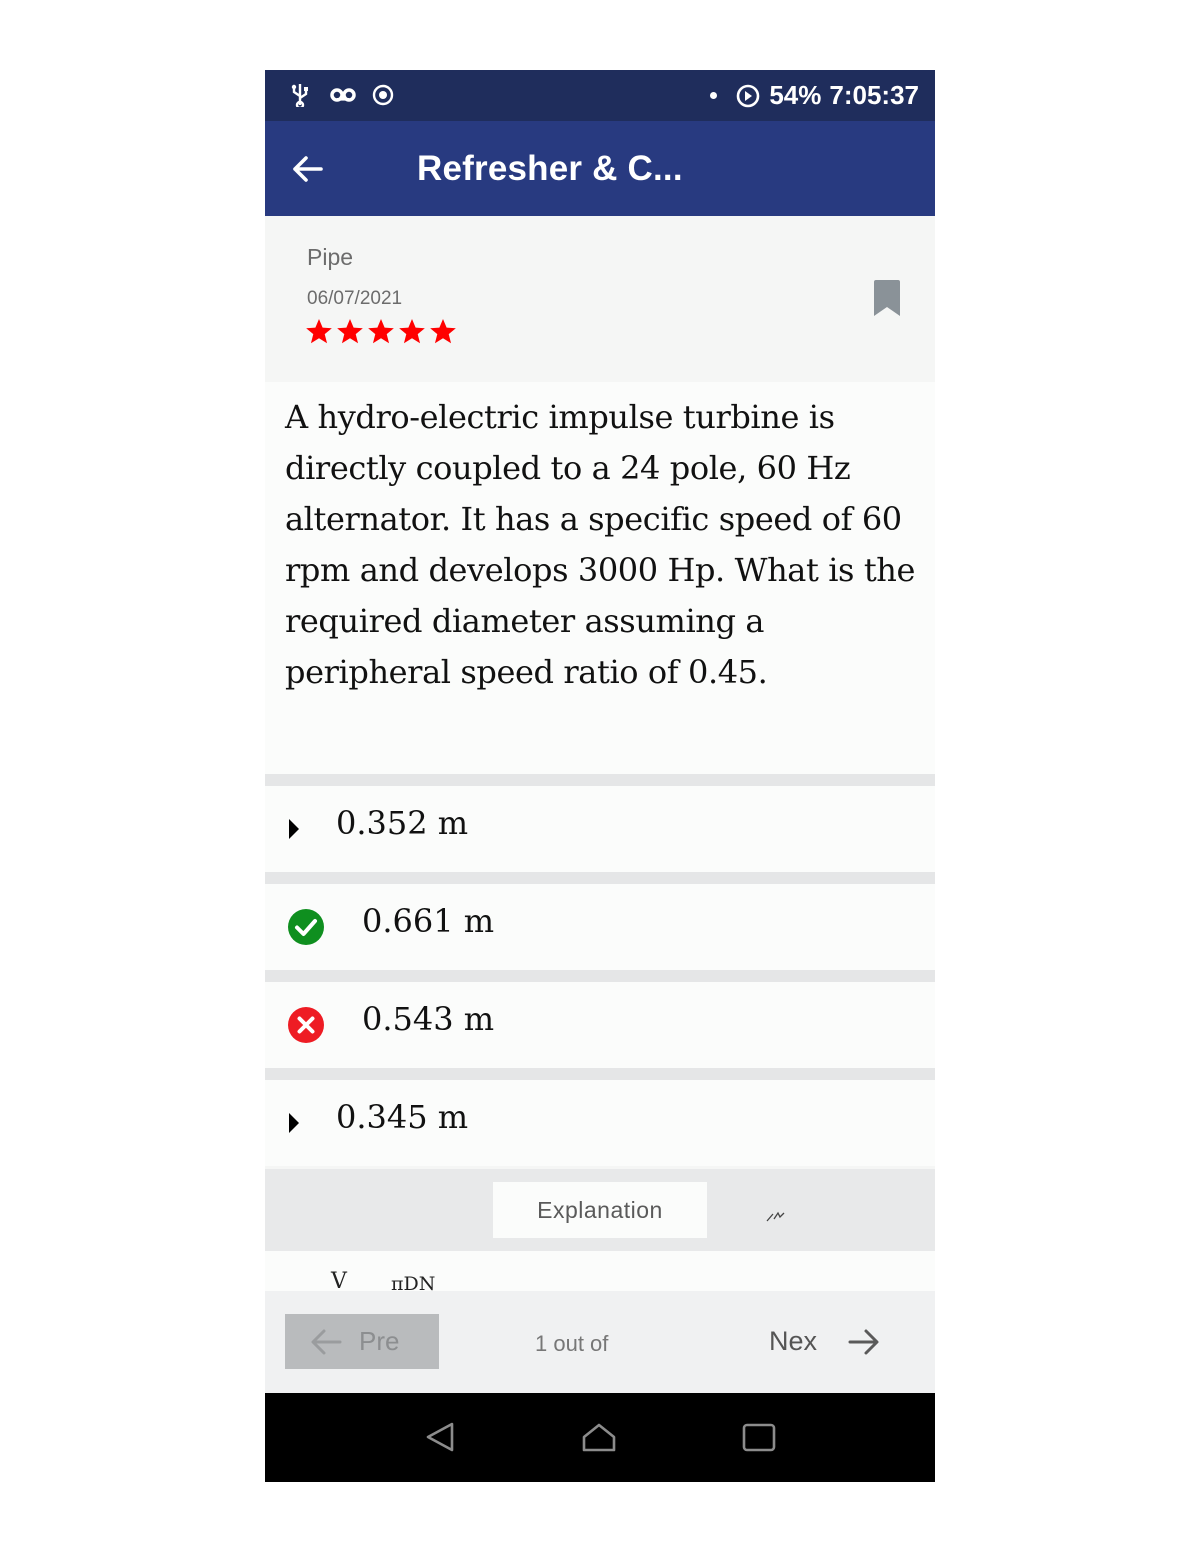 The height and width of the screenshot is (1553, 1200). I want to click on system-nav-bar, so click(600, 1437).